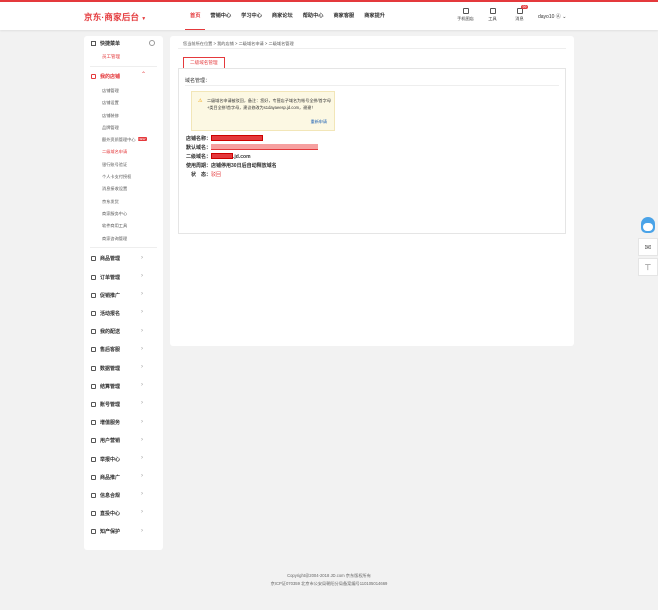  Describe the element at coordinates (200, 101) in the screenshot. I see `warning-icon: ⚠` at that location.